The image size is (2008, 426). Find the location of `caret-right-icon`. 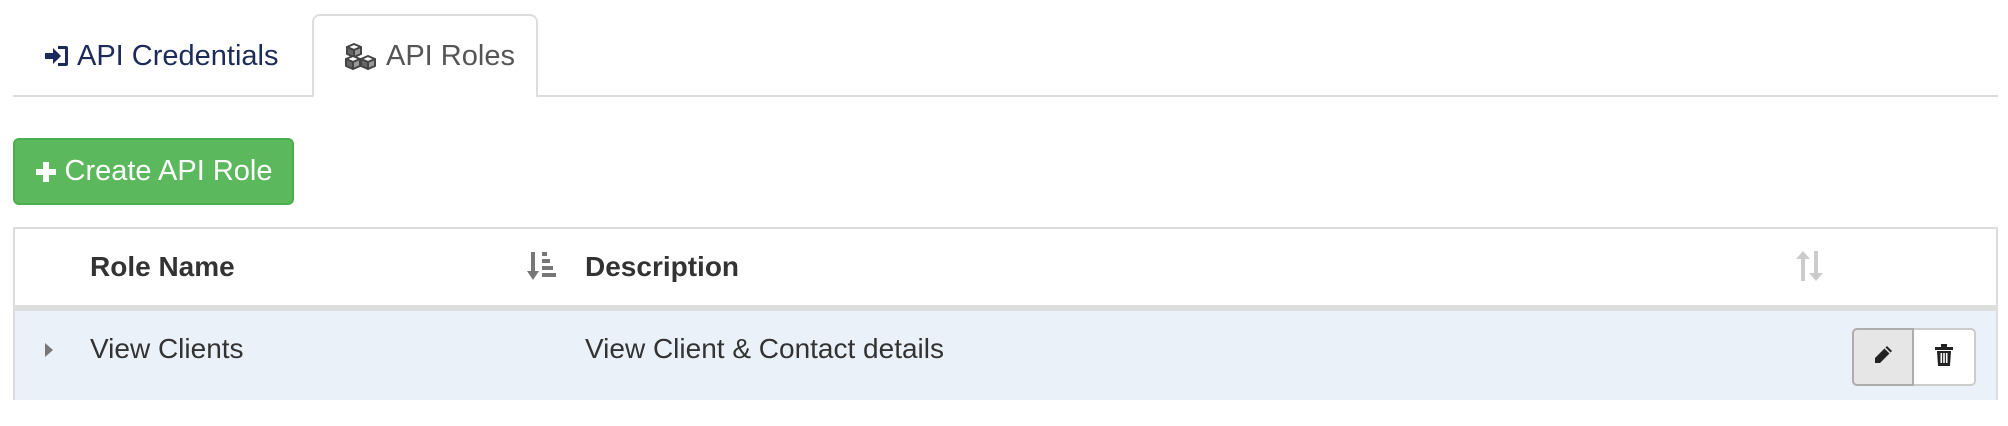

caret-right-icon is located at coordinates (49, 350).